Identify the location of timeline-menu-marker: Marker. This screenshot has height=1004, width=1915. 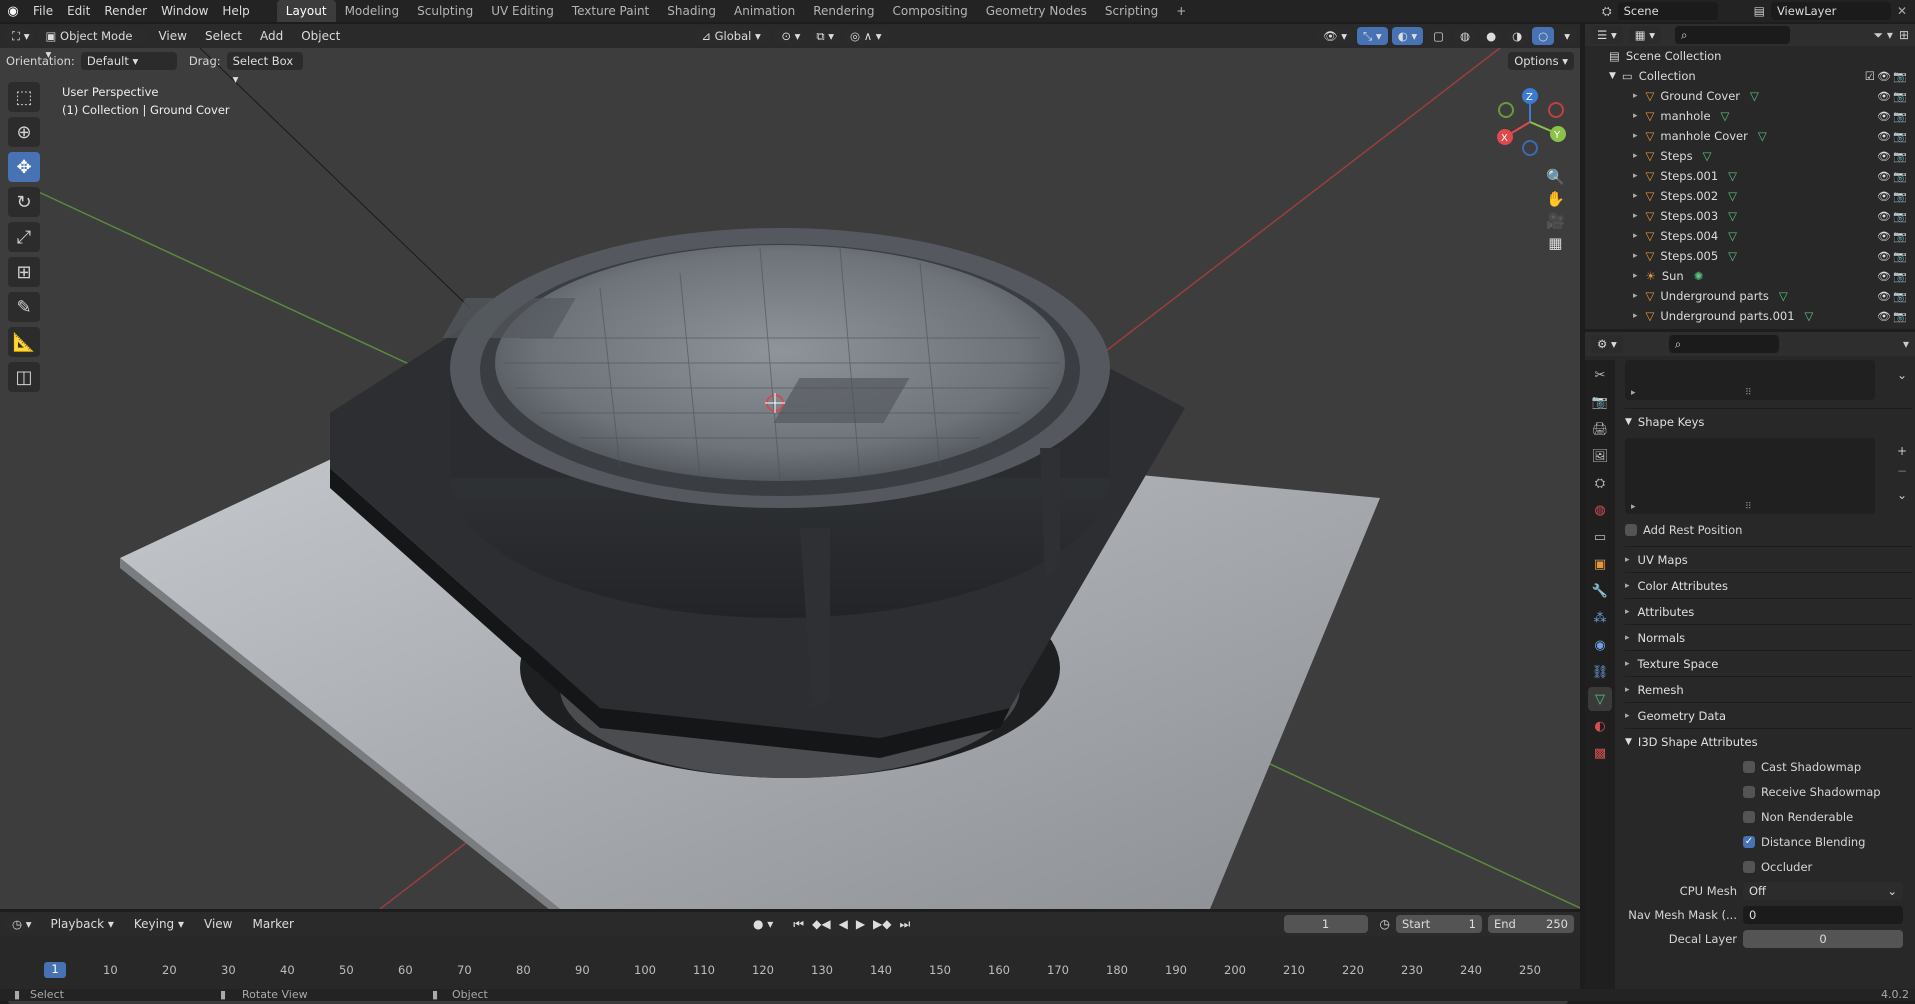
(273, 924).